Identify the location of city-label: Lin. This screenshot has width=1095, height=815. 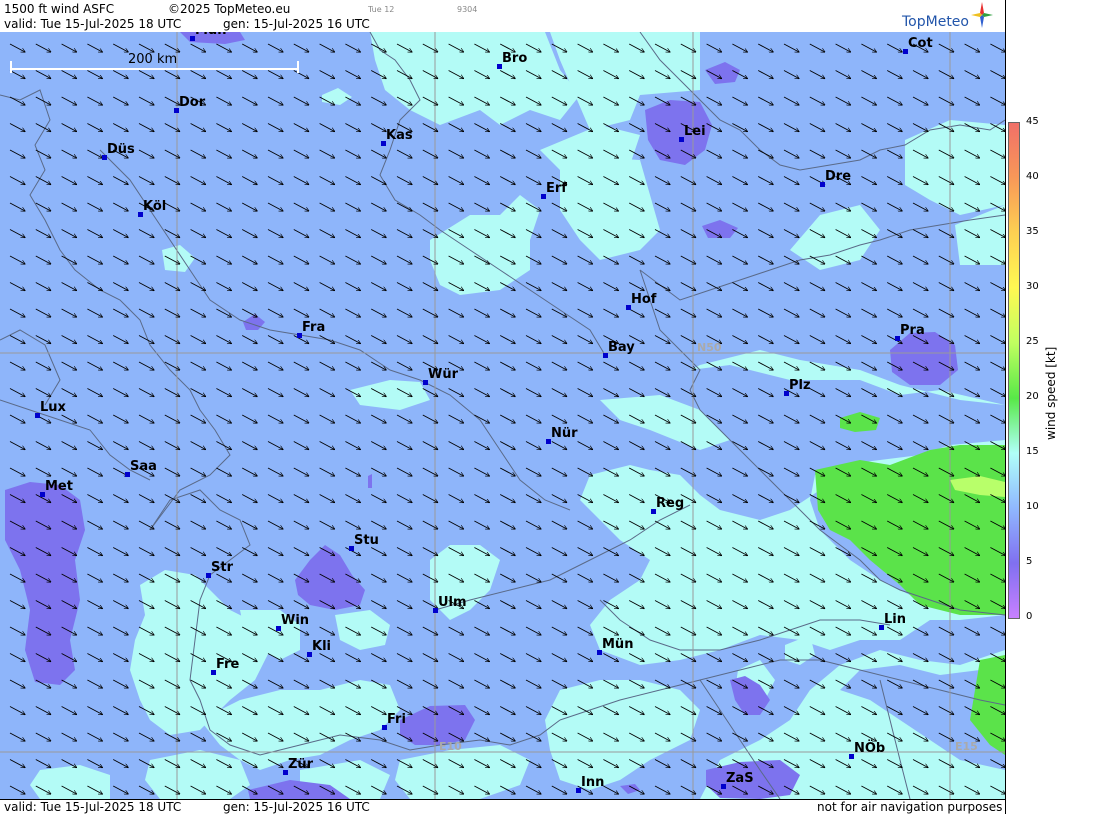
(895, 619).